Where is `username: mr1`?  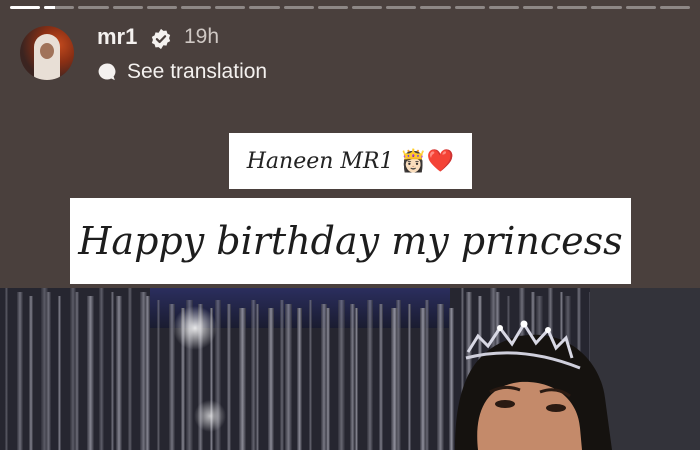
username: mr1 is located at coordinates (117, 37).